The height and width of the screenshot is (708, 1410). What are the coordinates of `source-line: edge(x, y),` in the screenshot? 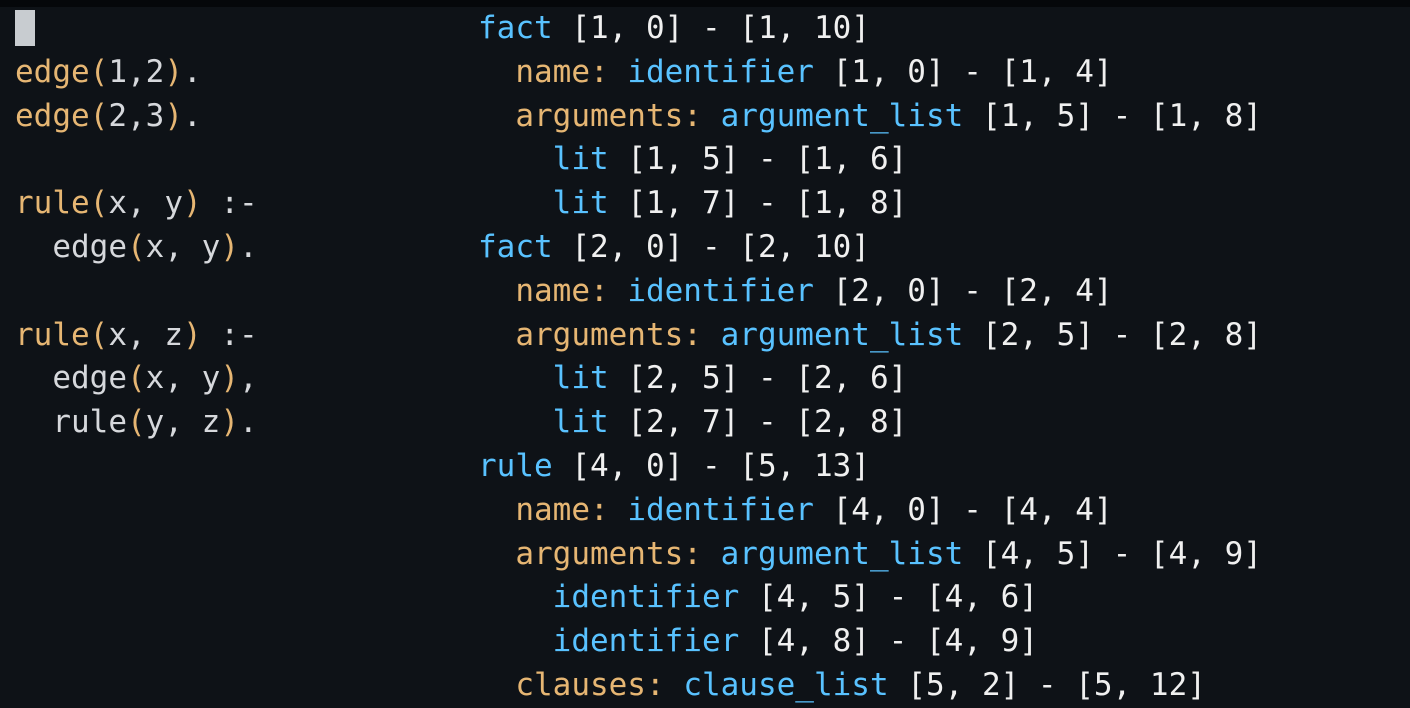 It's located at (235, 379).